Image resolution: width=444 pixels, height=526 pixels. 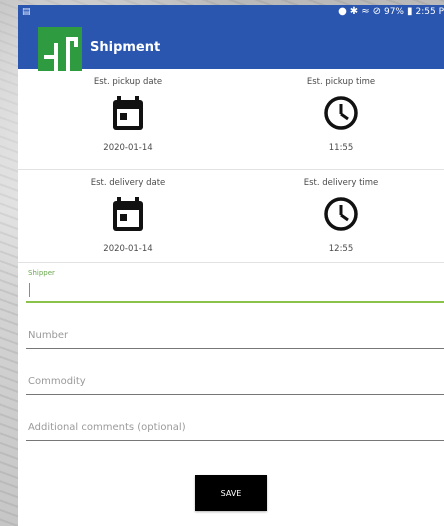 I want to click on number-field, so click(x=235, y=332).